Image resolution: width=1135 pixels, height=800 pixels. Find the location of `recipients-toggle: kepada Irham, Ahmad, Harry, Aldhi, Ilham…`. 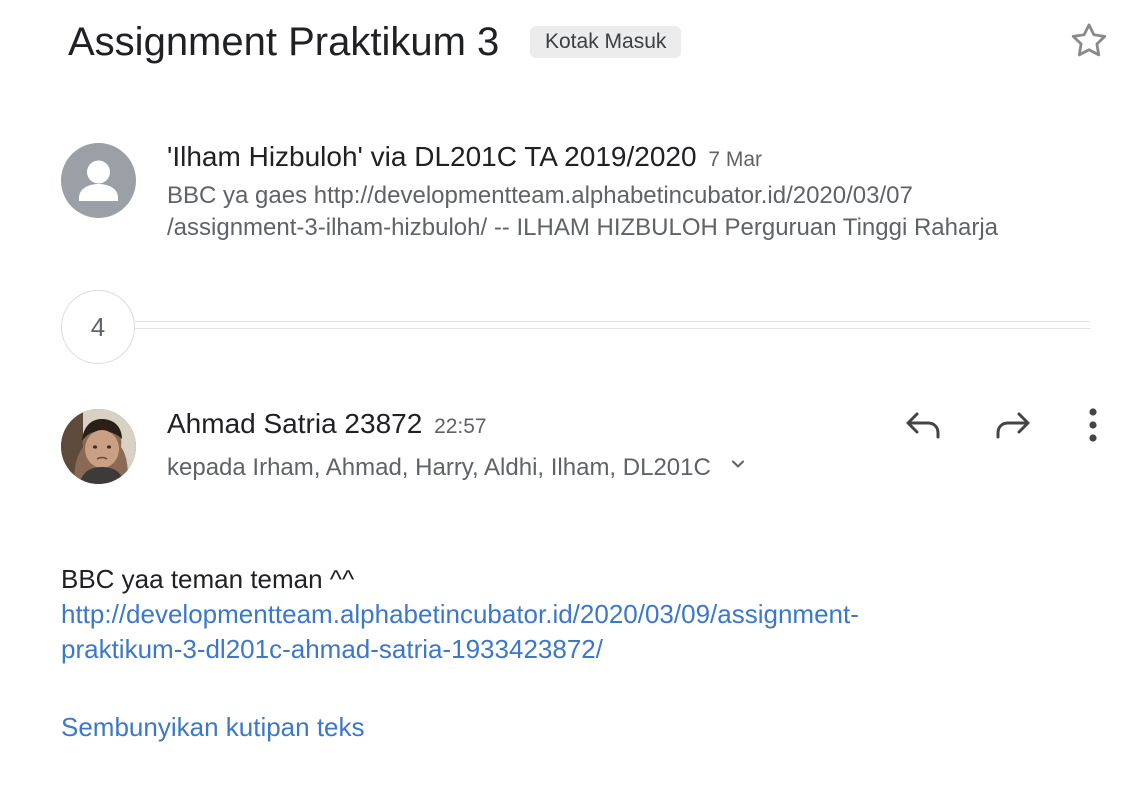

recipients-toggle: kepada Irham, Ahmad, Harry, Aldhi, Ilham… is located at coordinates (457, 468).